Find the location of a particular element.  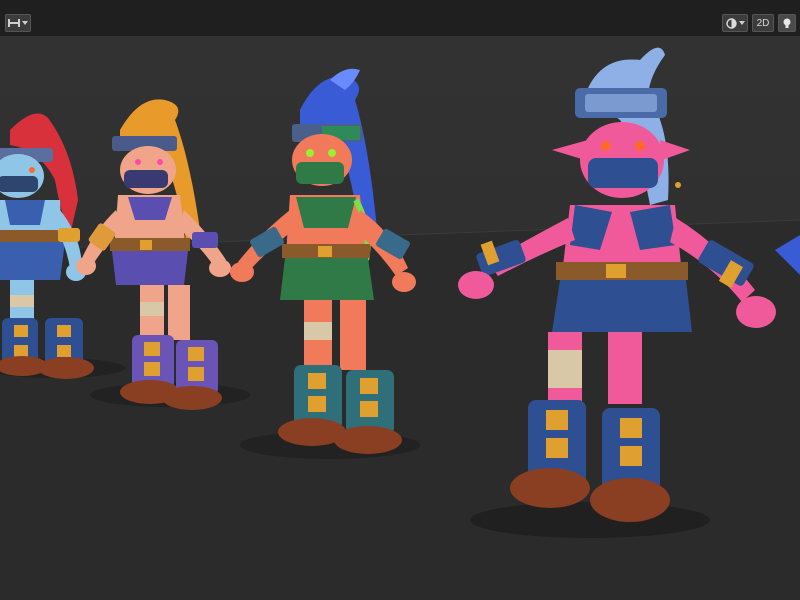

scene-lighting-toggle is located at coordinates (787, 23).